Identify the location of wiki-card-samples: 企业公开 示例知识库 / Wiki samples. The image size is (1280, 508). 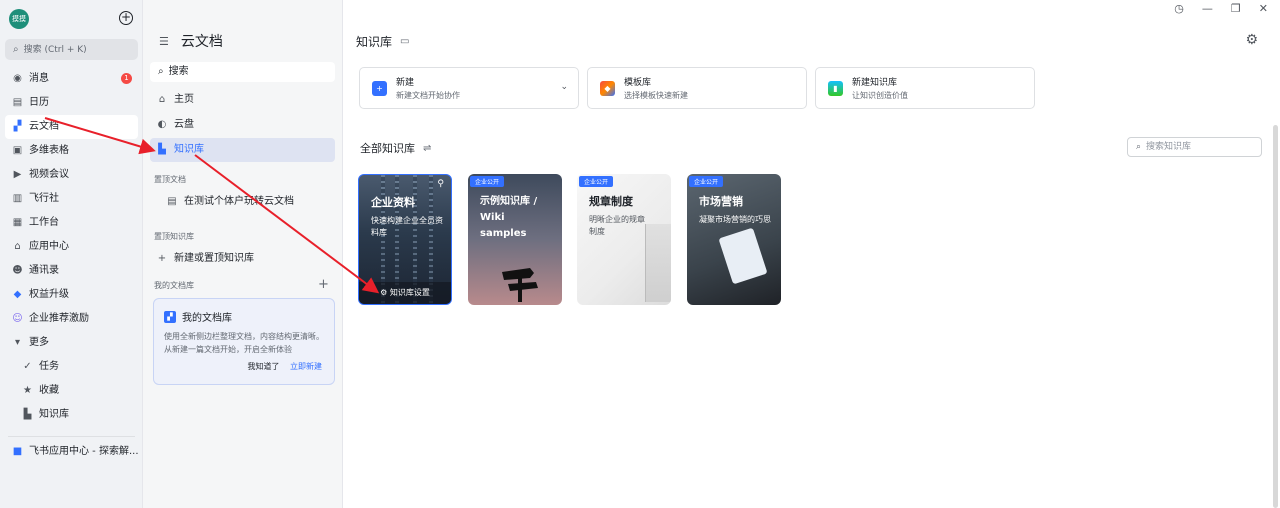
(515, 239).